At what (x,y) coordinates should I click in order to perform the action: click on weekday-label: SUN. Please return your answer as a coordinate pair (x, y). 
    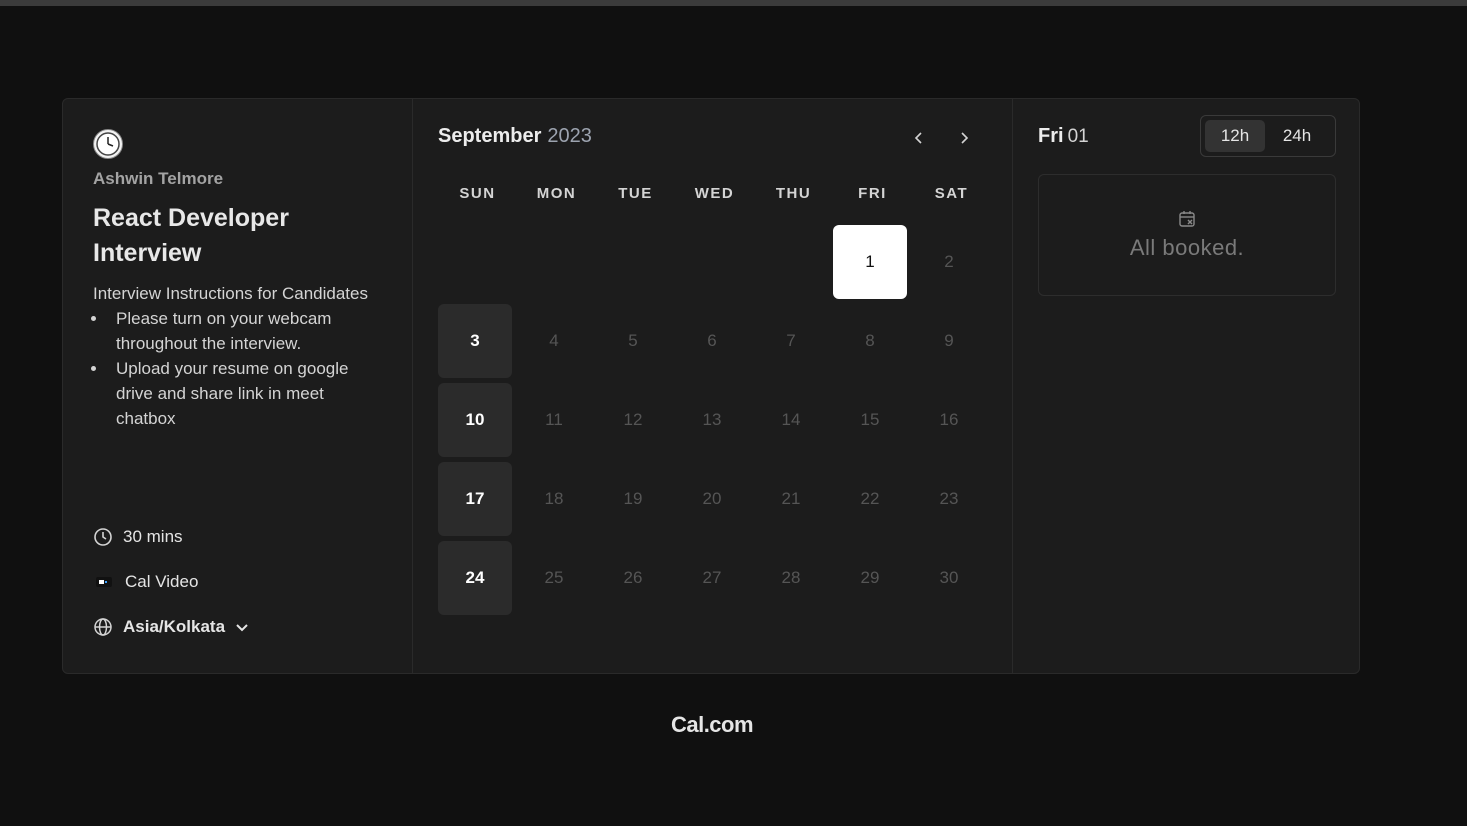
    Looking at the image, I should click on (477, 193).